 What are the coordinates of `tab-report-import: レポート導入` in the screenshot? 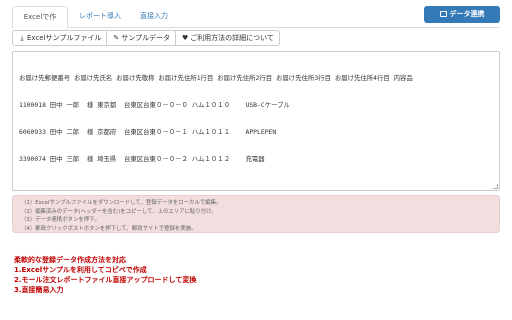 It's located at (100, 17).